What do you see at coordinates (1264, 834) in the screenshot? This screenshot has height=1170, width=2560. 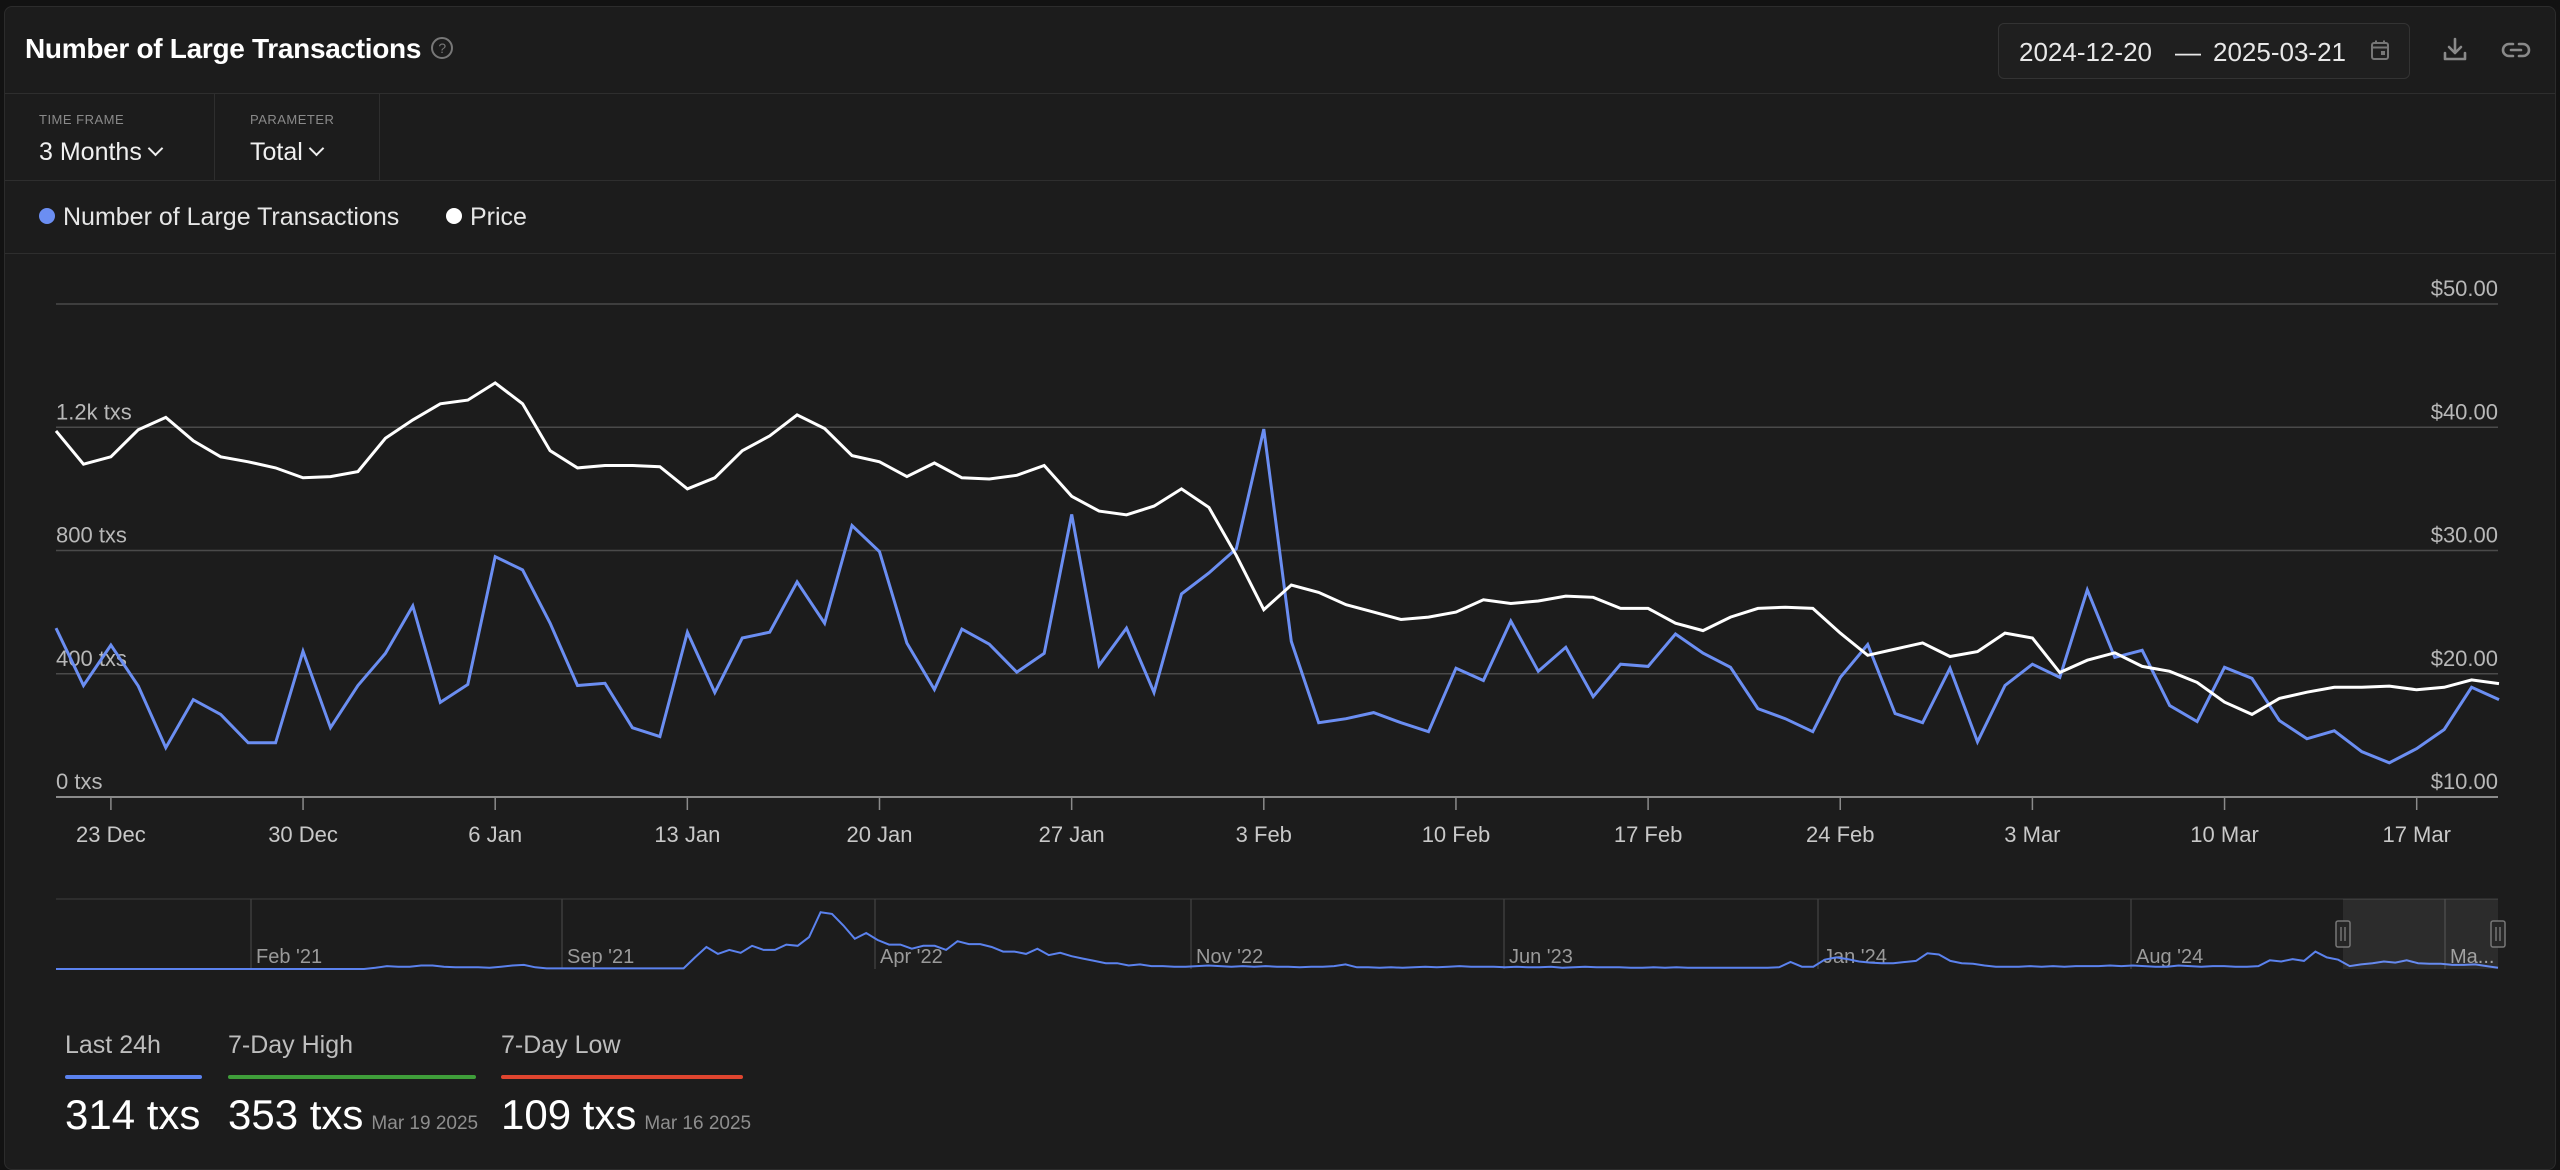 I see `x-tick-label: 3 Feb` at bounding box center [1264, 834].